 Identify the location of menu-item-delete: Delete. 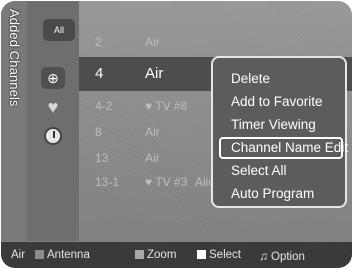
(281, 79).